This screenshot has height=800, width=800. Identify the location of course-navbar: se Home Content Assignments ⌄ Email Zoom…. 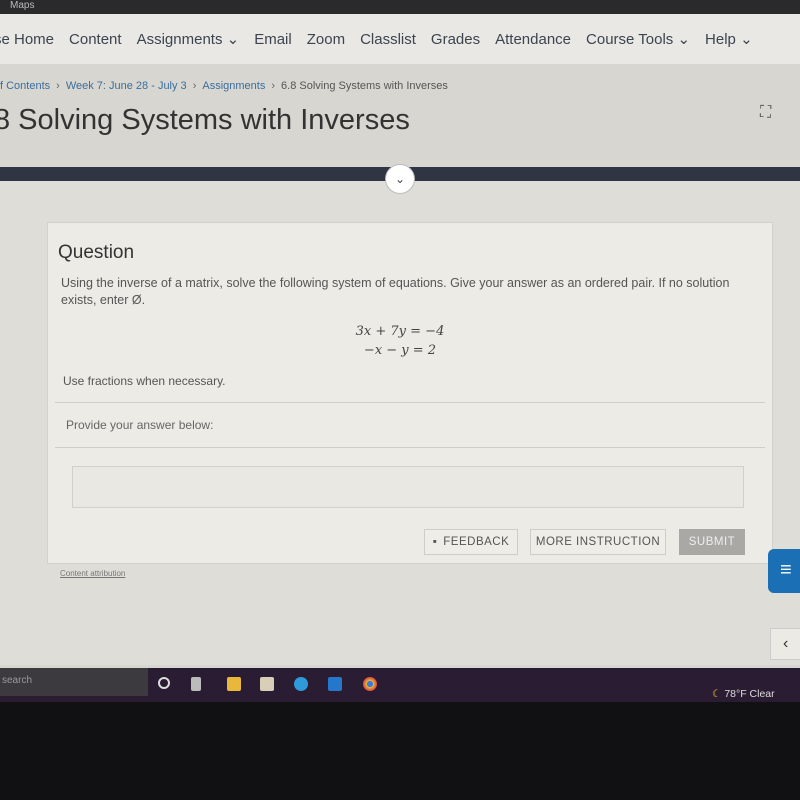
(400, 39).